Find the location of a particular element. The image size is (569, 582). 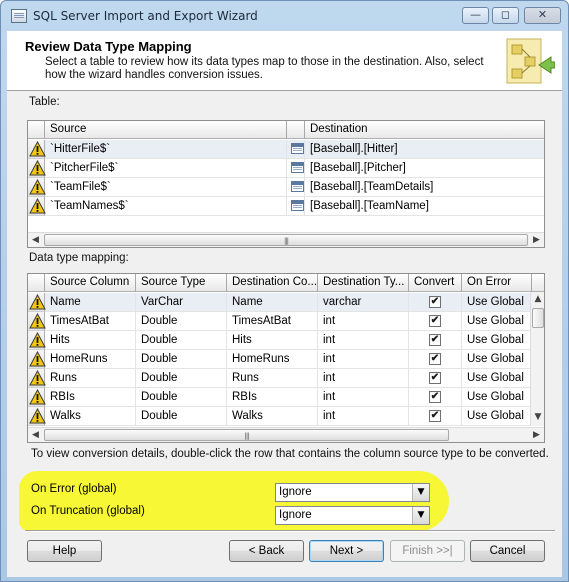

on-truncation-global-select: Ignore ▼ is located at coordinates (352, 515).